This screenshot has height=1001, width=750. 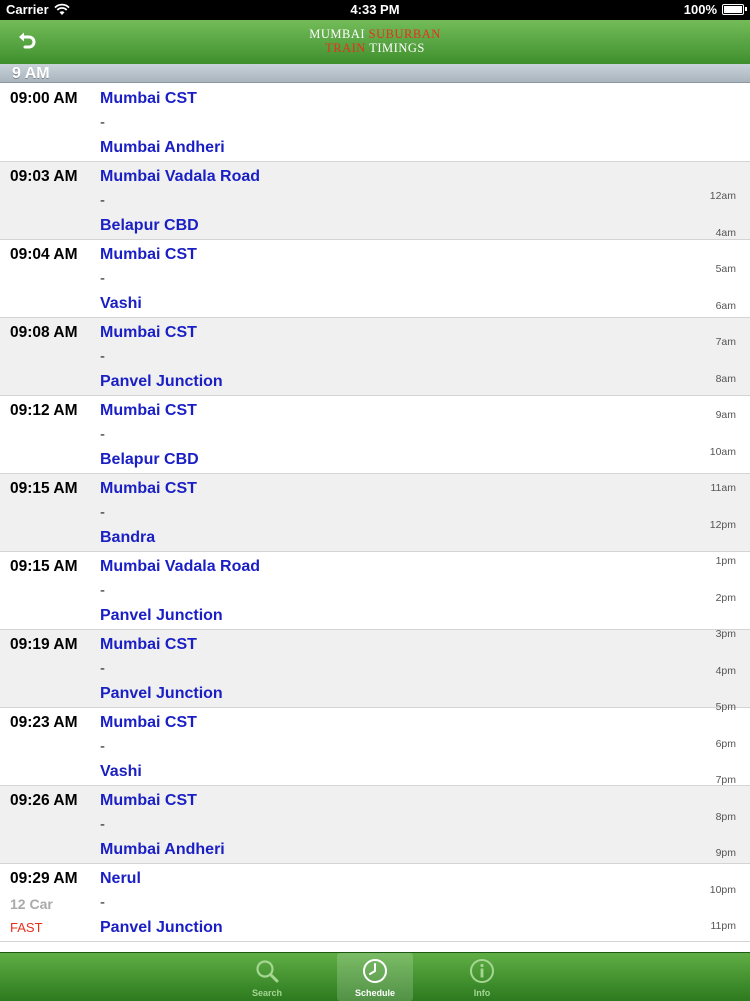 What do you see at coordinates (734, 9) in the screenshot?
I see `battery-icon` at bounding box center [734, 9].